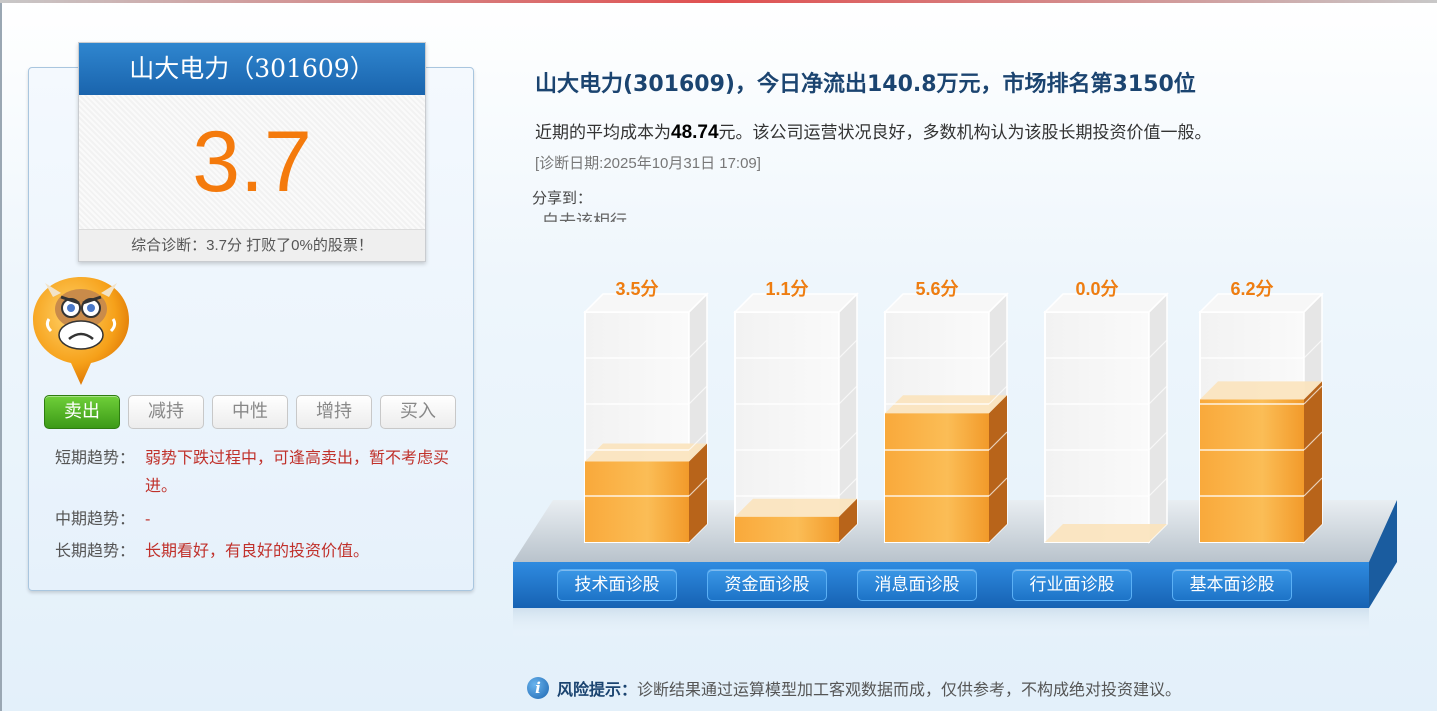 The width and height of the screenshot is (1437, 711). I want to click on long-term-trend: 长期趋势： 长期看好，有良好的投资价值。, so click(255, 551).